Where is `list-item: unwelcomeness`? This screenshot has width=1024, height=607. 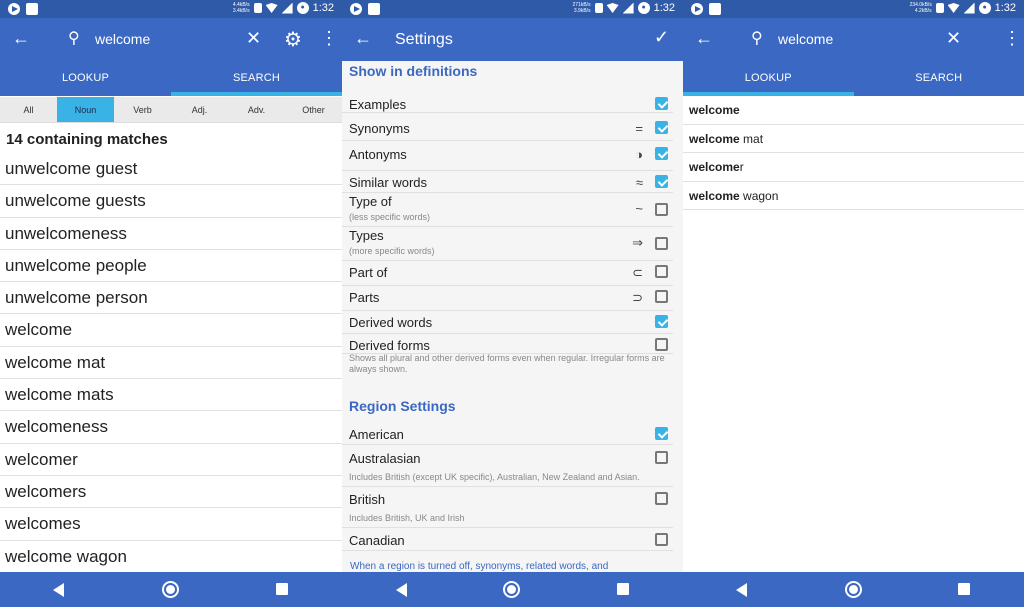
list-item: unwelcomeness is located at coordinates (171, 234).